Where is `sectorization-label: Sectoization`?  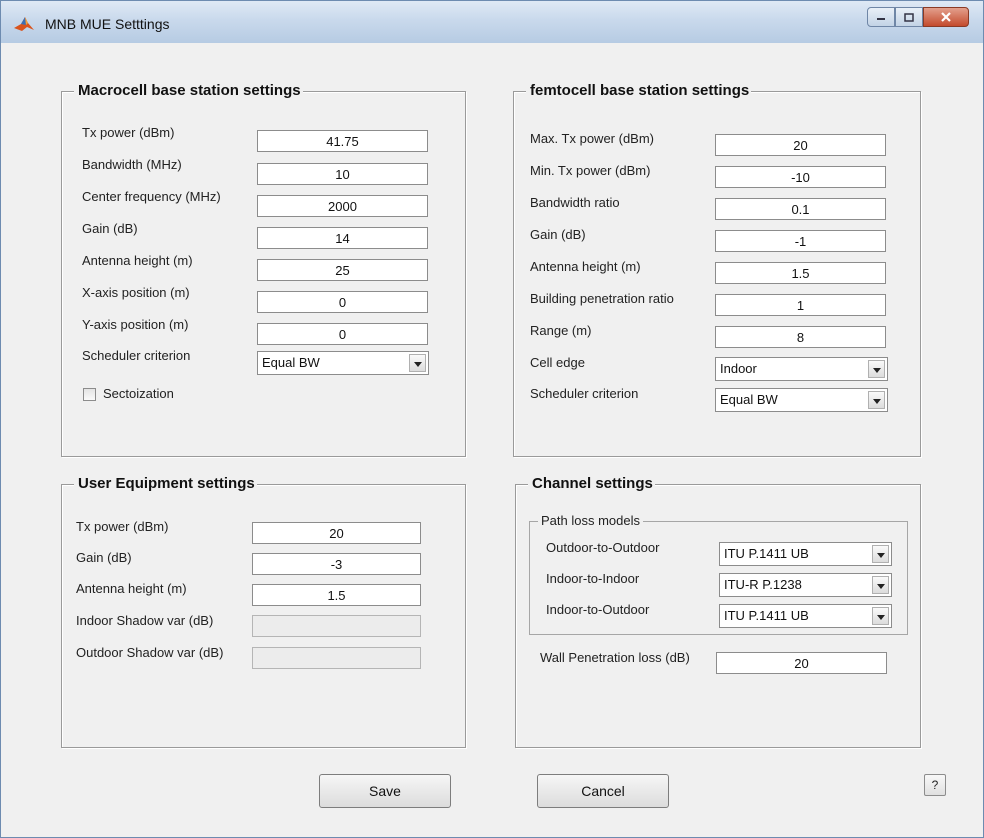 sectorization-label: Sectoization is located at coordinates (138, 393).